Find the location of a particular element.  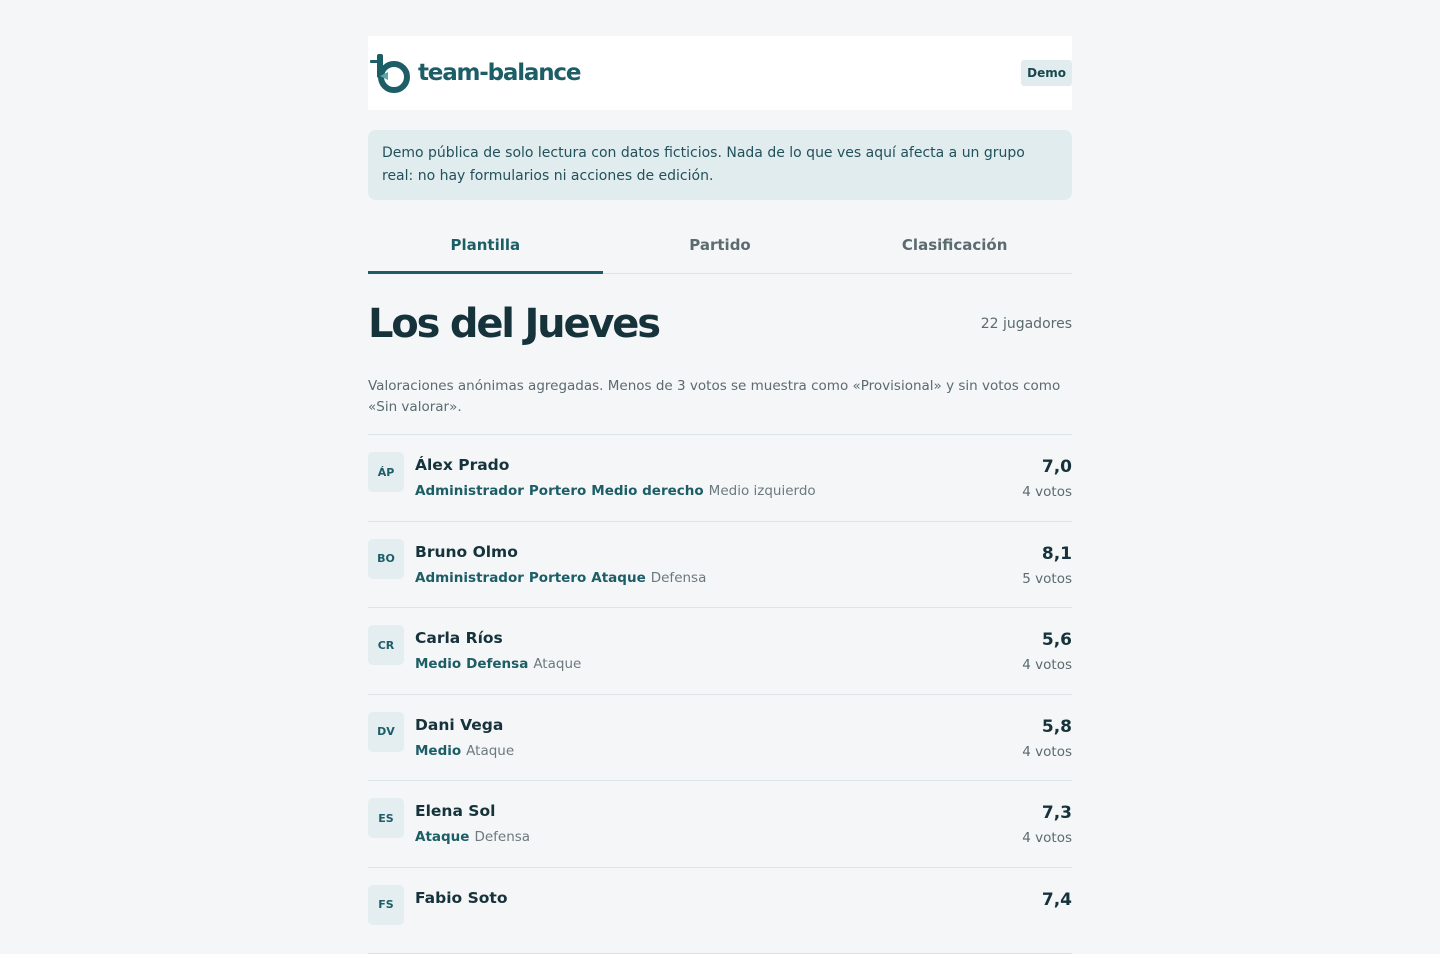

player-tags: Administrador Portero Ataque Defensa is located at coordinates (718, 578).